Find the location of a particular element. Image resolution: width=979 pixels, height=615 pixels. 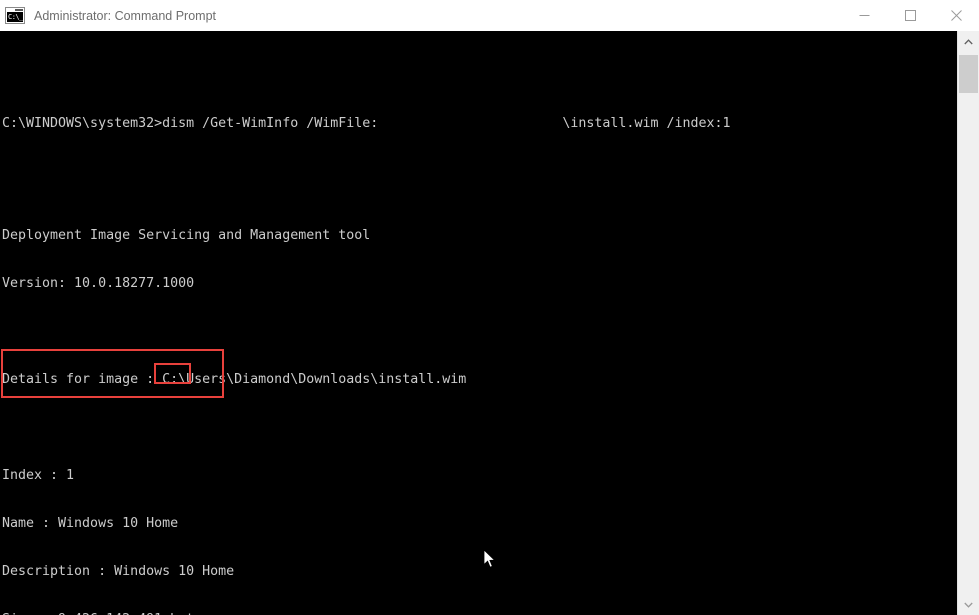

scrollbar-track is located at coordinates (968, 323).